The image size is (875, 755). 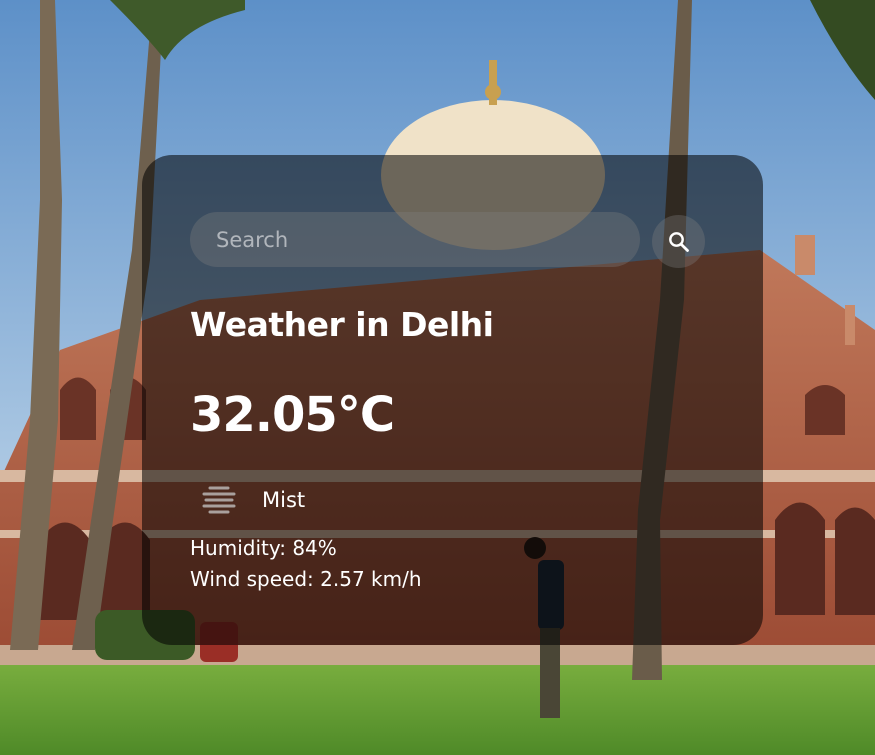 I want to click on search-icon, so click(x=678, y=241).